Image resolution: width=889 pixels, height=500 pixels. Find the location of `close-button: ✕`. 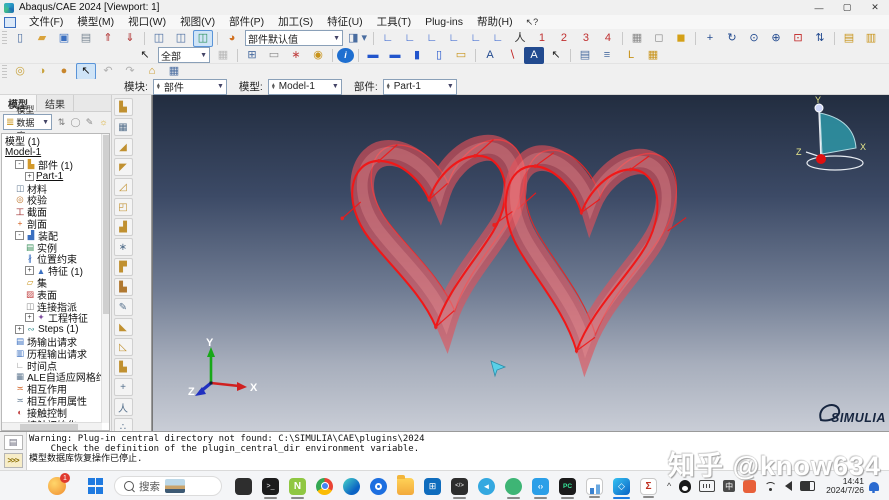

close-button: ✕ is located at coordinates (875, 8).